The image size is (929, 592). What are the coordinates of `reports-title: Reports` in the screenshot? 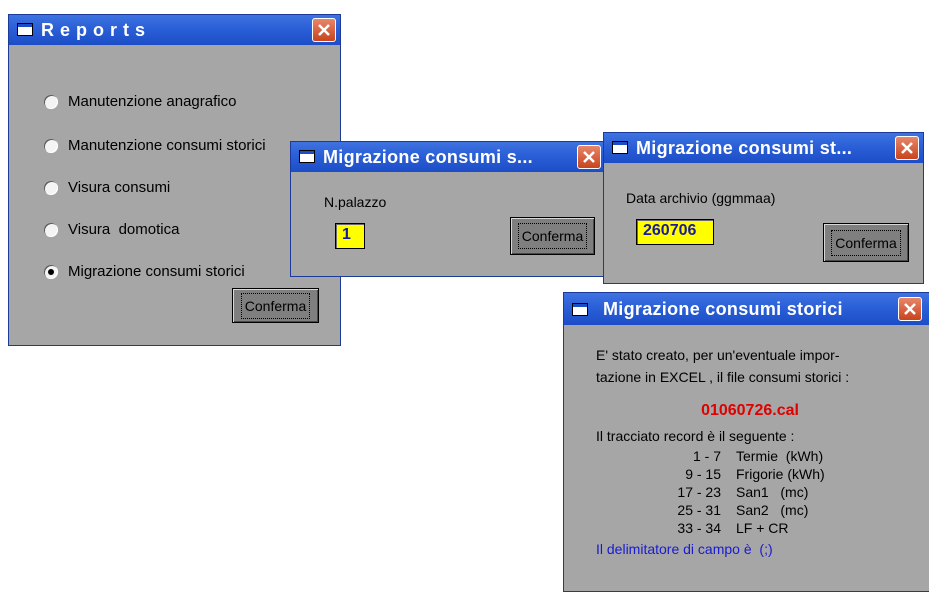 It's located at (96, 30).